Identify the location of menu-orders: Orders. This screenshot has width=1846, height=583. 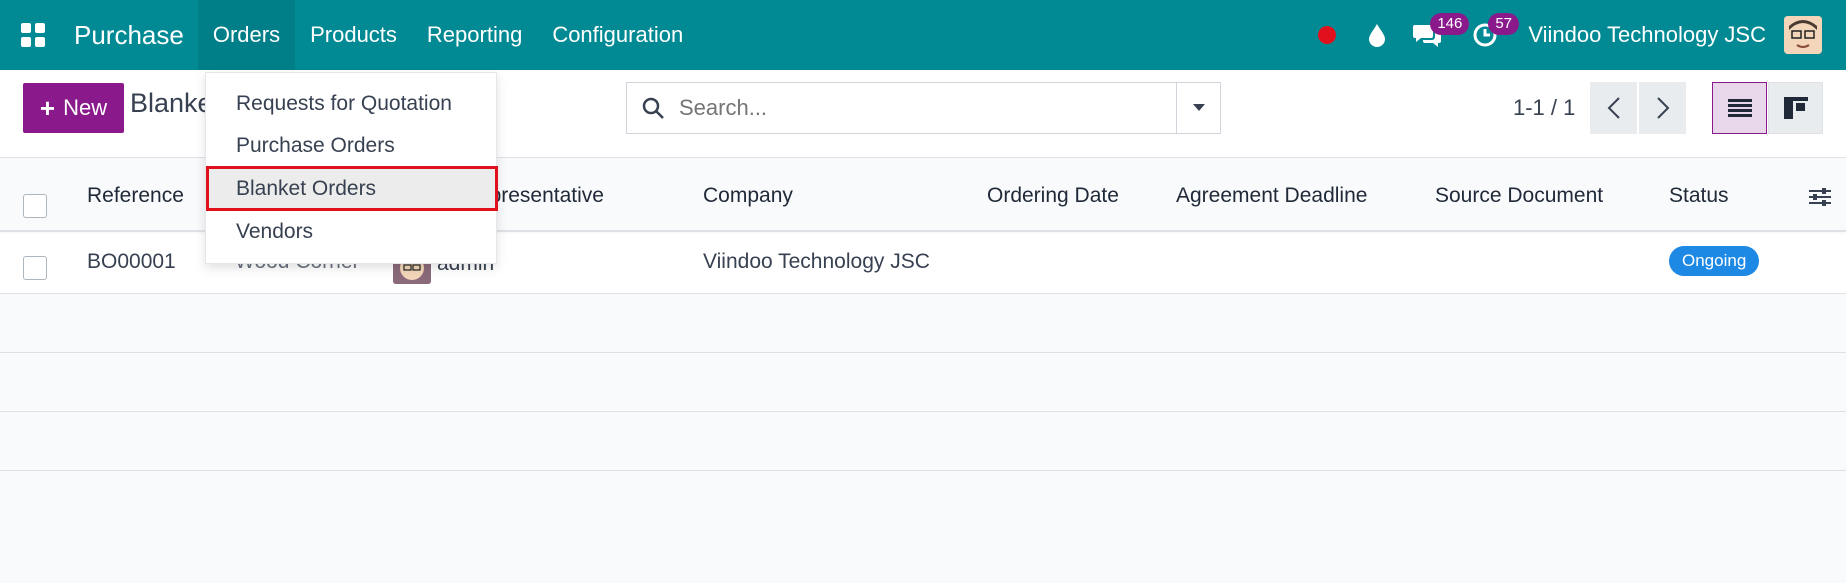
(246, 35).